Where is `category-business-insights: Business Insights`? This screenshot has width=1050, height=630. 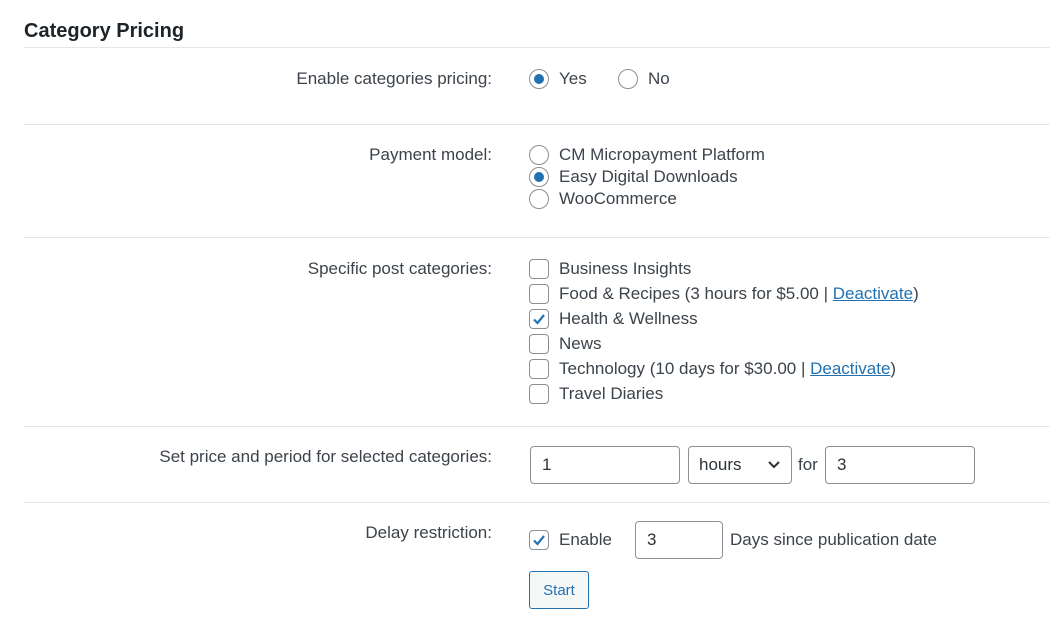 category-business-insights: Business Insights is located at coordinates (610, 269).